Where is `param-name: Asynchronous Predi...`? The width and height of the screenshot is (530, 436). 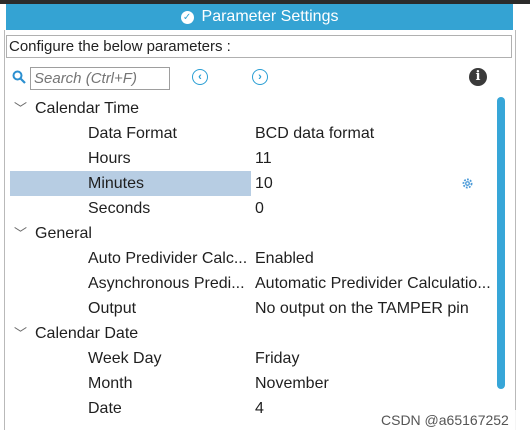 param-name: Asynchronous Predi... is located at coordinates (166, 283).